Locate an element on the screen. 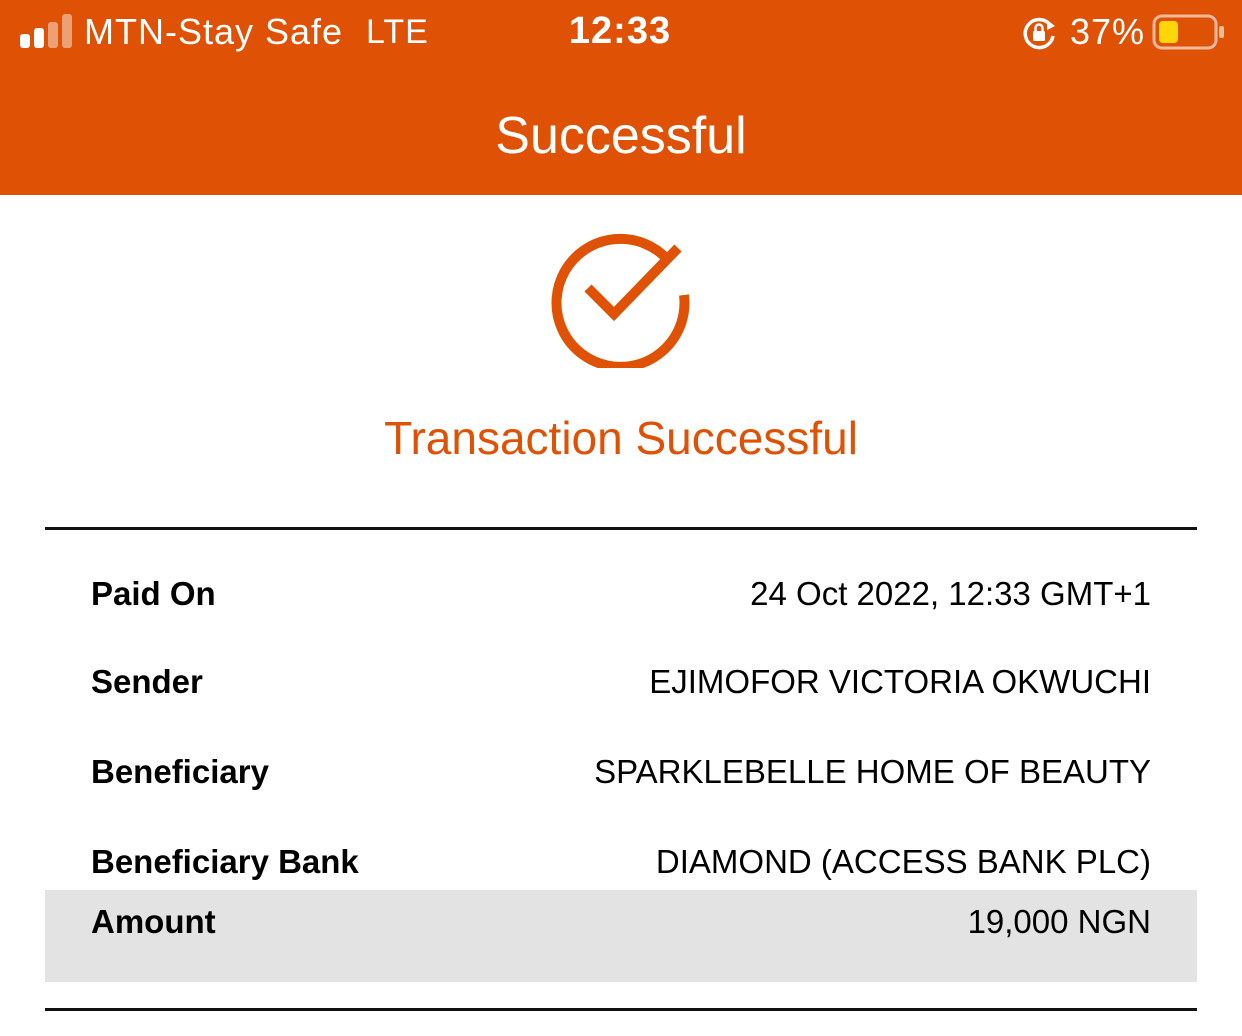 The height and width of the screenshot is (1036, 1242). status-bar: MTN-Stay Safe LTE 12:33 37% is located at coordinates (621, 33).